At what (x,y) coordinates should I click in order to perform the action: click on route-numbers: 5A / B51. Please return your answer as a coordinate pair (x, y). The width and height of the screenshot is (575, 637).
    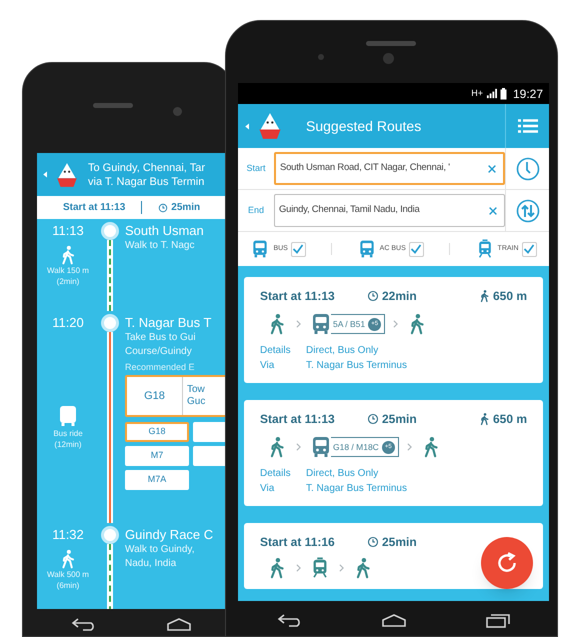
    Looking at the image, I should click on (349, 324).